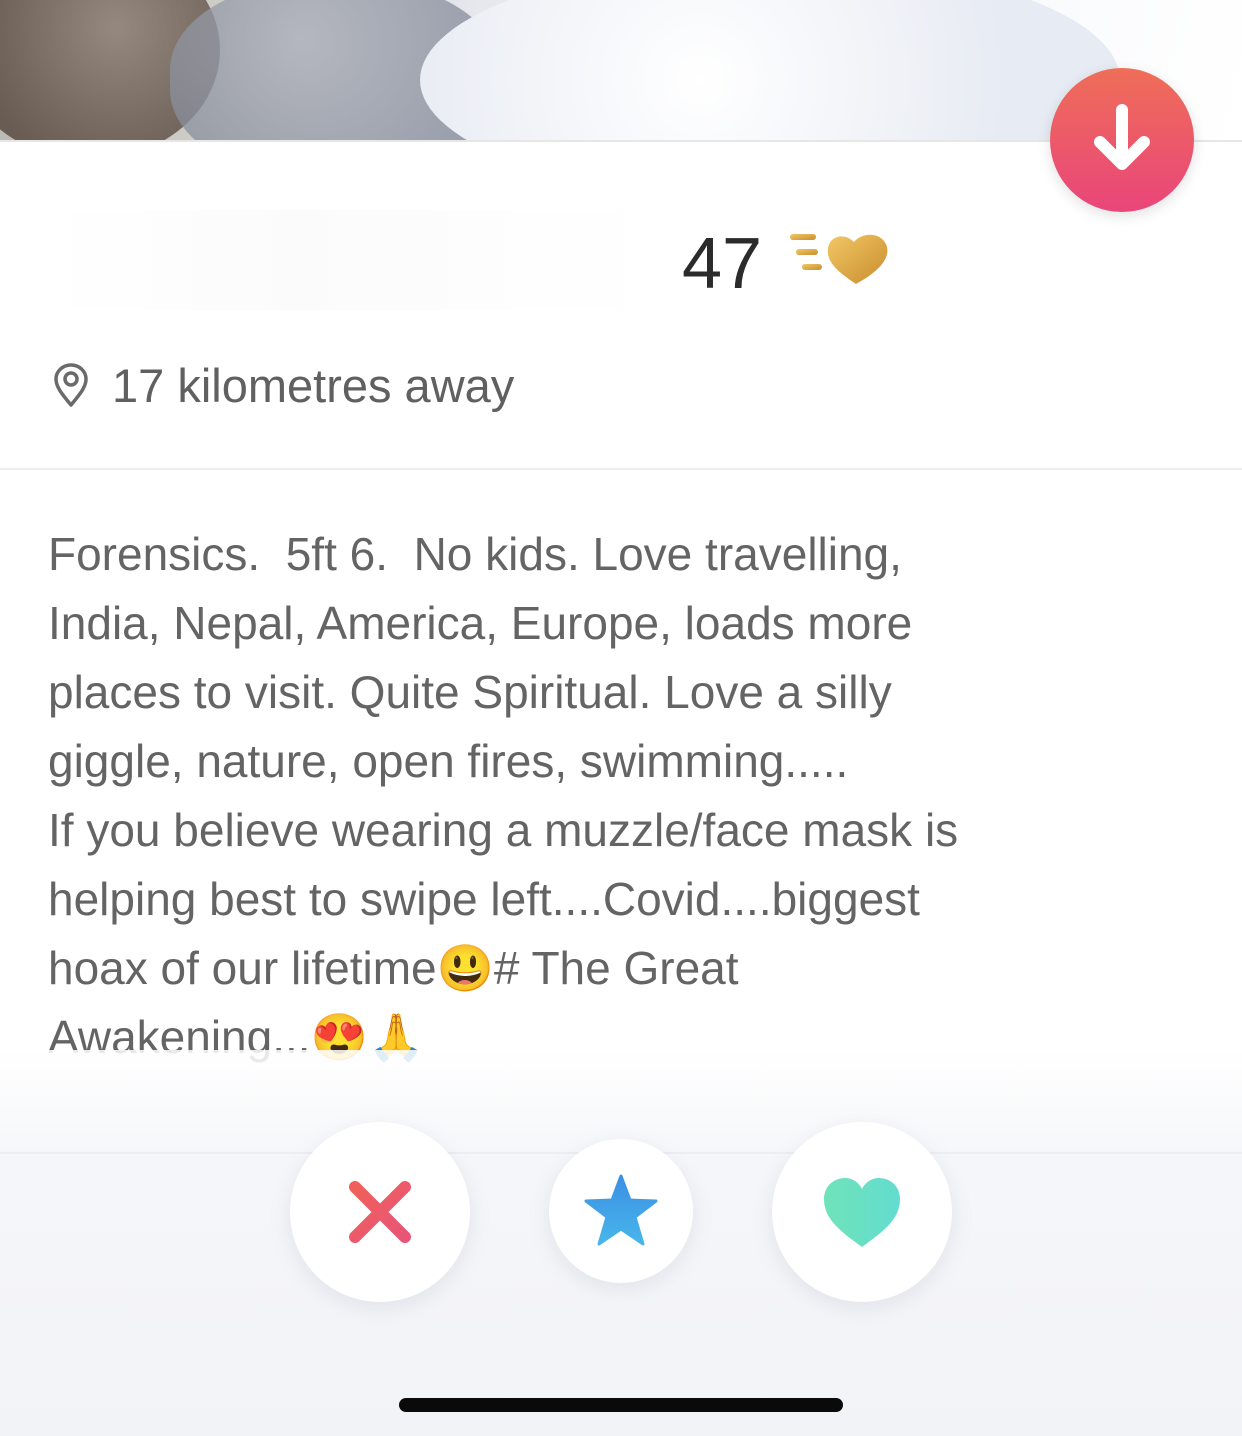 Image resolution: width=1242 pixels, height=1436 pixels. What do you see at coordinates (353, 260) in the screenshot?
I see `profile-name-redacted` at bounding box center [353, 260].